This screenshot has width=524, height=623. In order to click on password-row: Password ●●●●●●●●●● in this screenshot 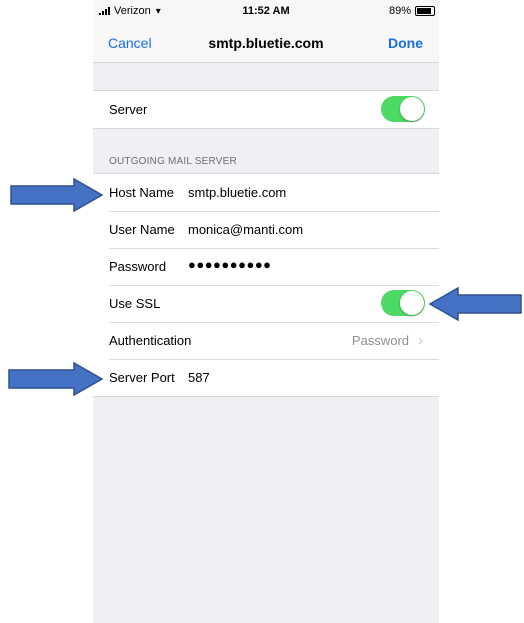, I will do `click(266, 266)`.